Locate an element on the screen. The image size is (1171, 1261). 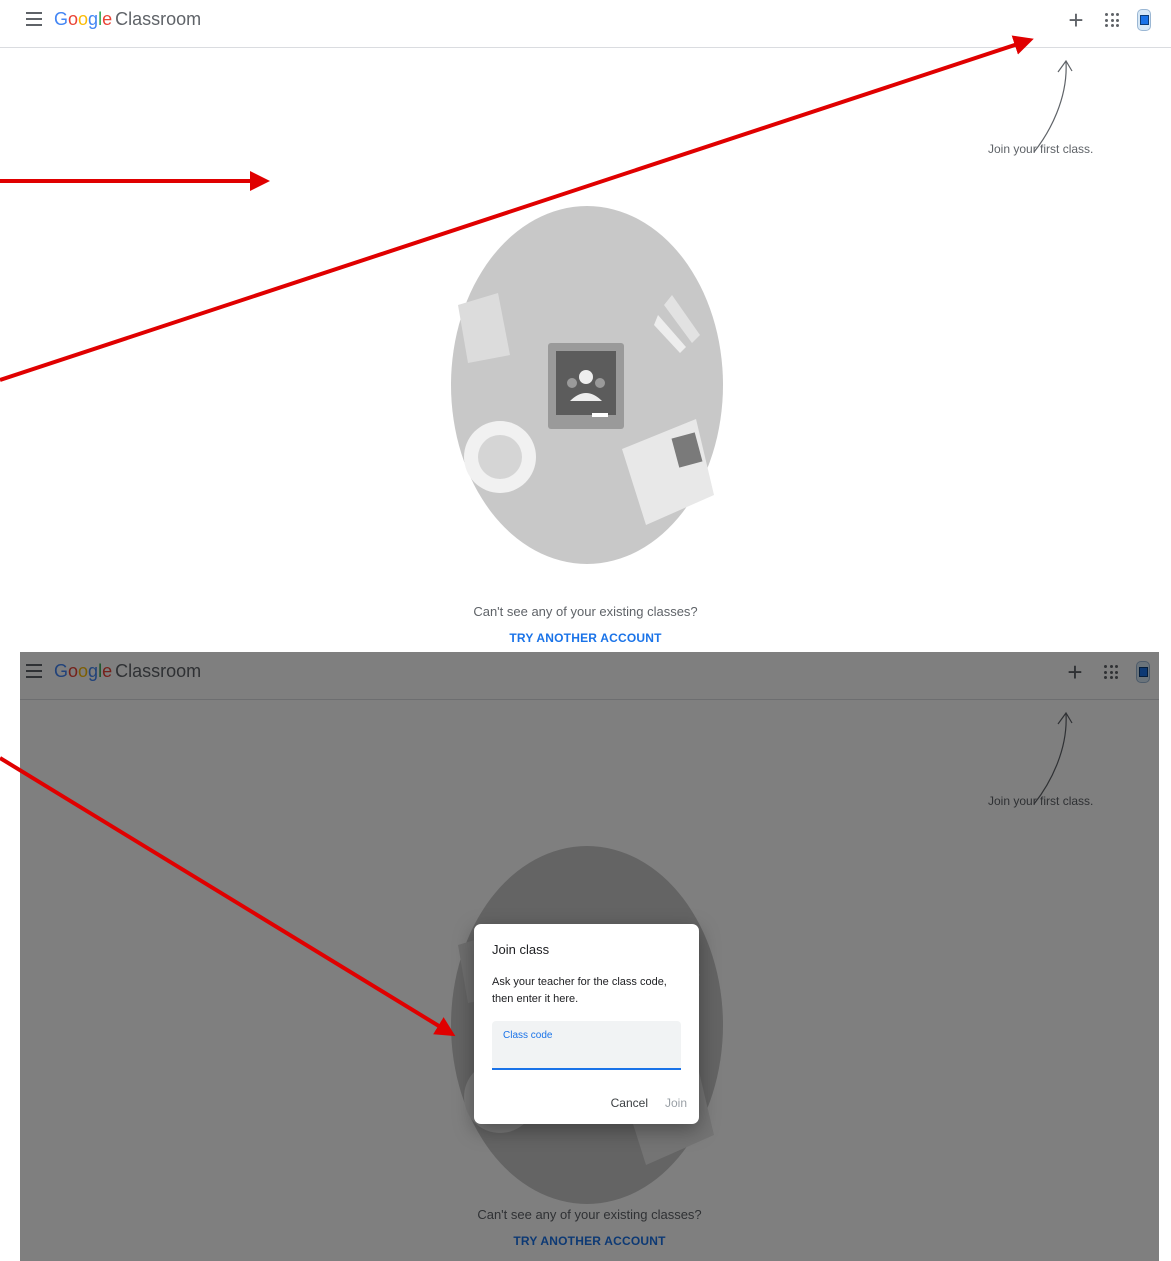
google-letter: e is located at coordinates (107, 19).